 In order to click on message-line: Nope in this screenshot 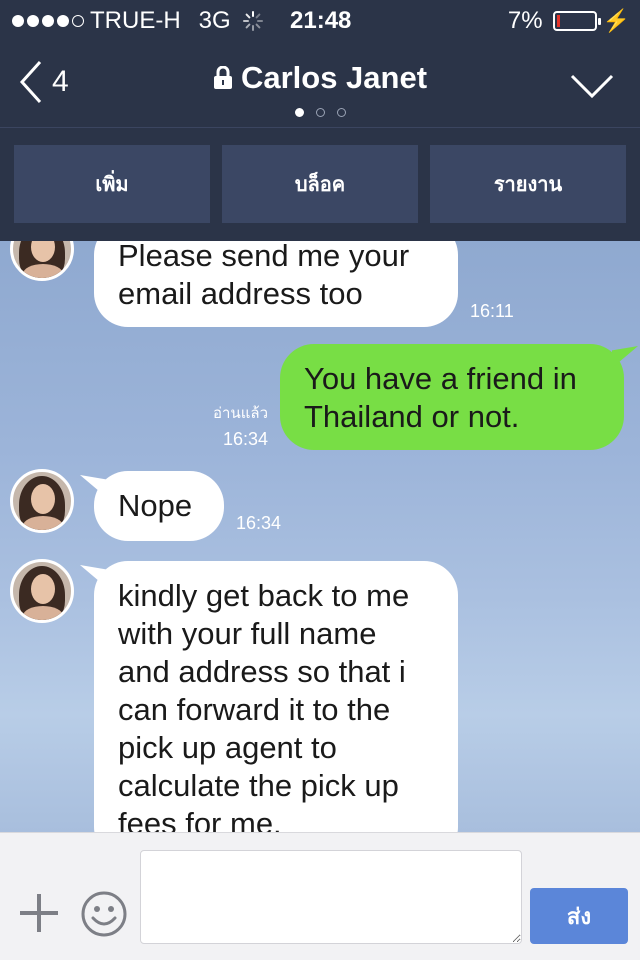, I will do `click(155, 505)`.